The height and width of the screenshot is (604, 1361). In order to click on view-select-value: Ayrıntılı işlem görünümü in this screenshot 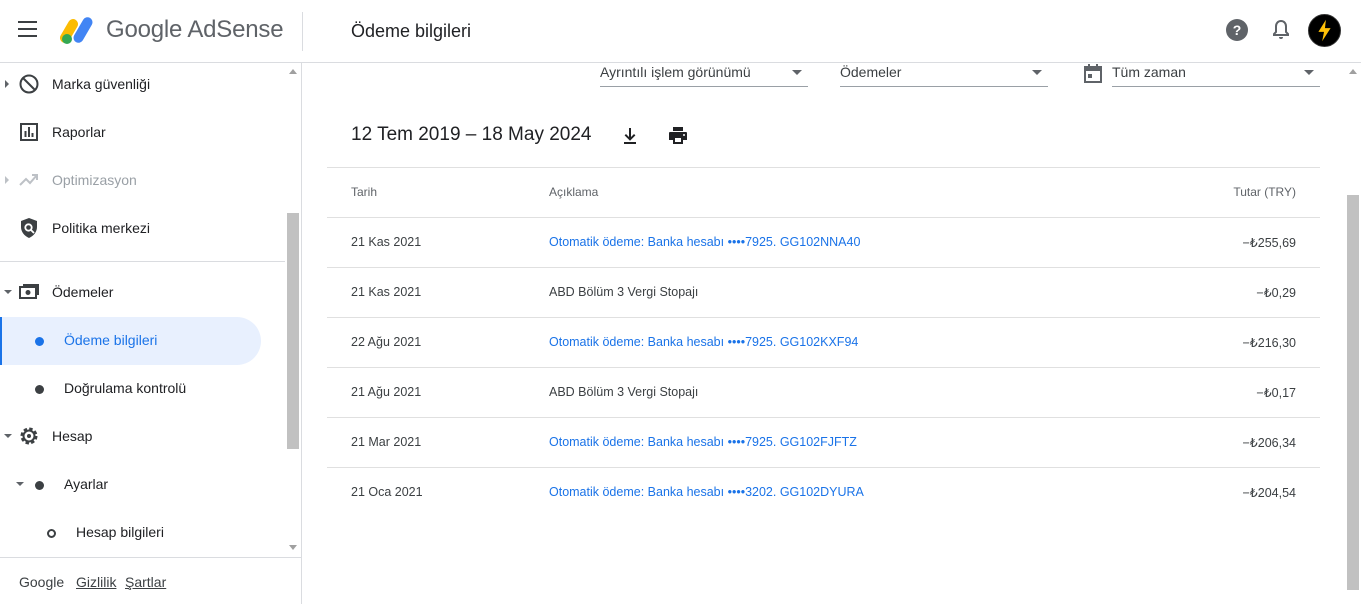, I will do `click(675, 72)`.